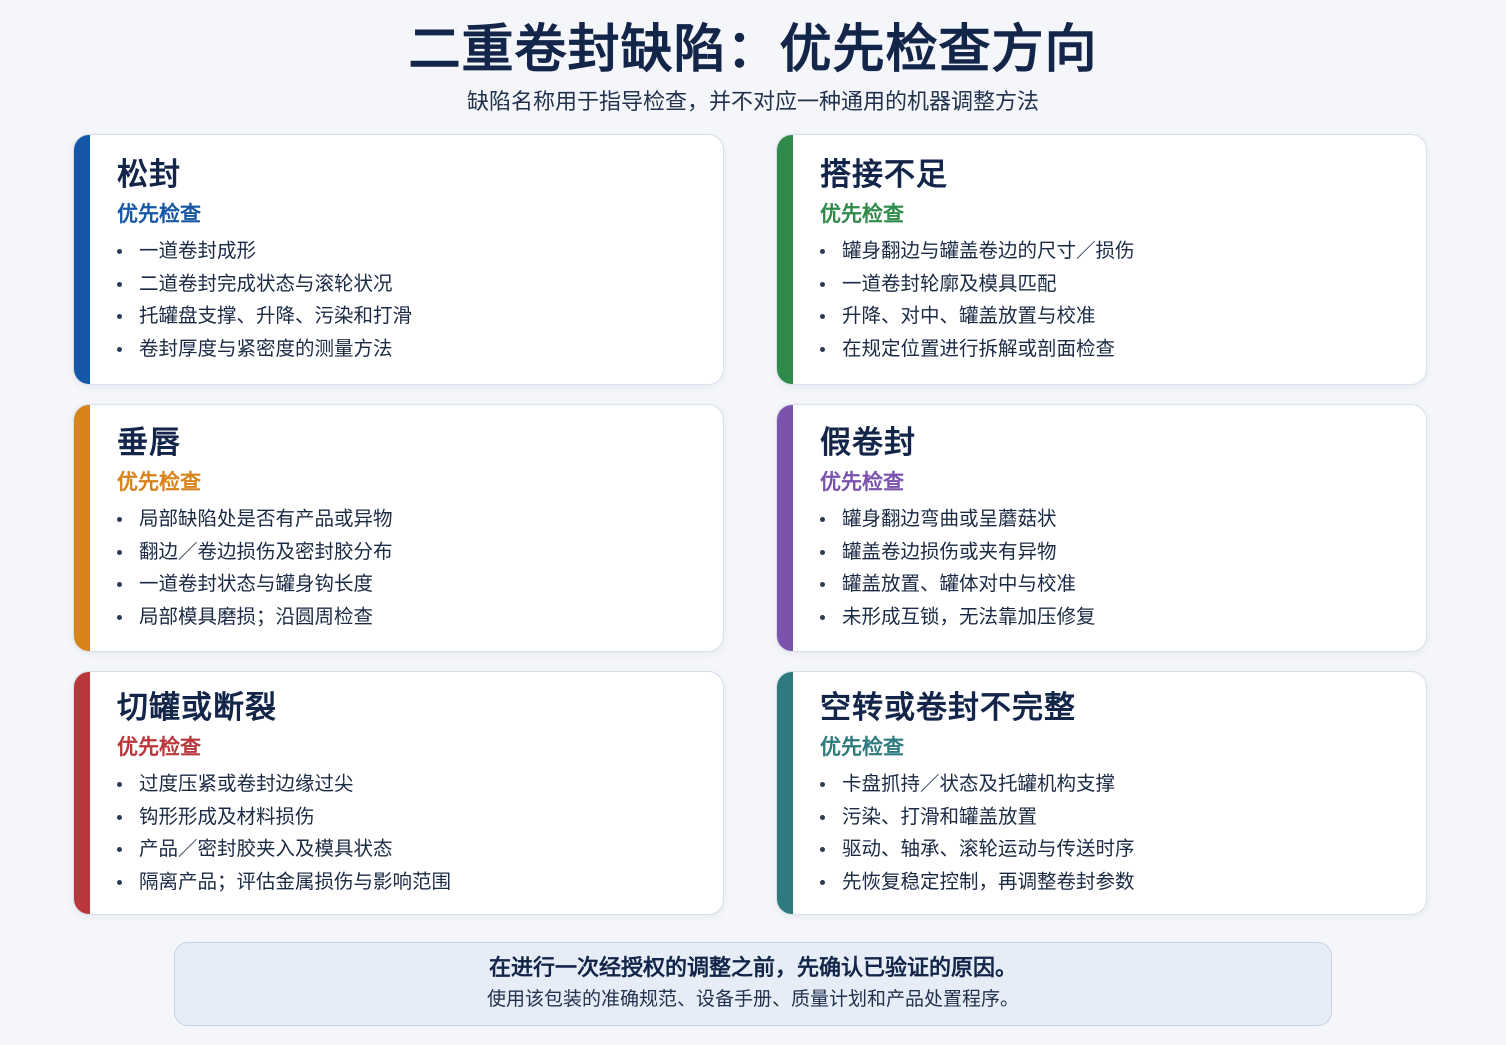 This screenshot has width=1506, height=1045. What do you see at coordinates (1113, 284) in the screenshot?
I see `list-item: 一道卷封轮廓及模具匹配` at bounding box center [1113, 284].